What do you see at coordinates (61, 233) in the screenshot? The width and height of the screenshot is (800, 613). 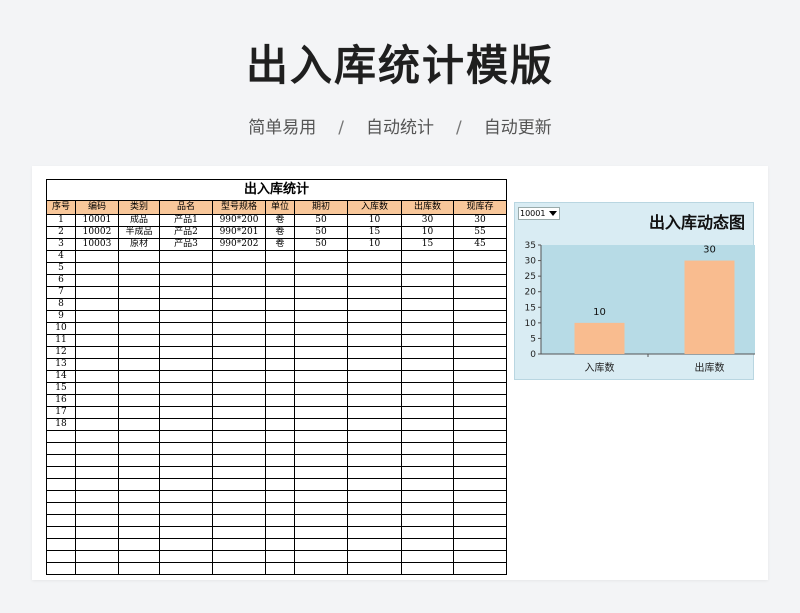 I see `table-cell: 2` at bounding box center [61, 233].